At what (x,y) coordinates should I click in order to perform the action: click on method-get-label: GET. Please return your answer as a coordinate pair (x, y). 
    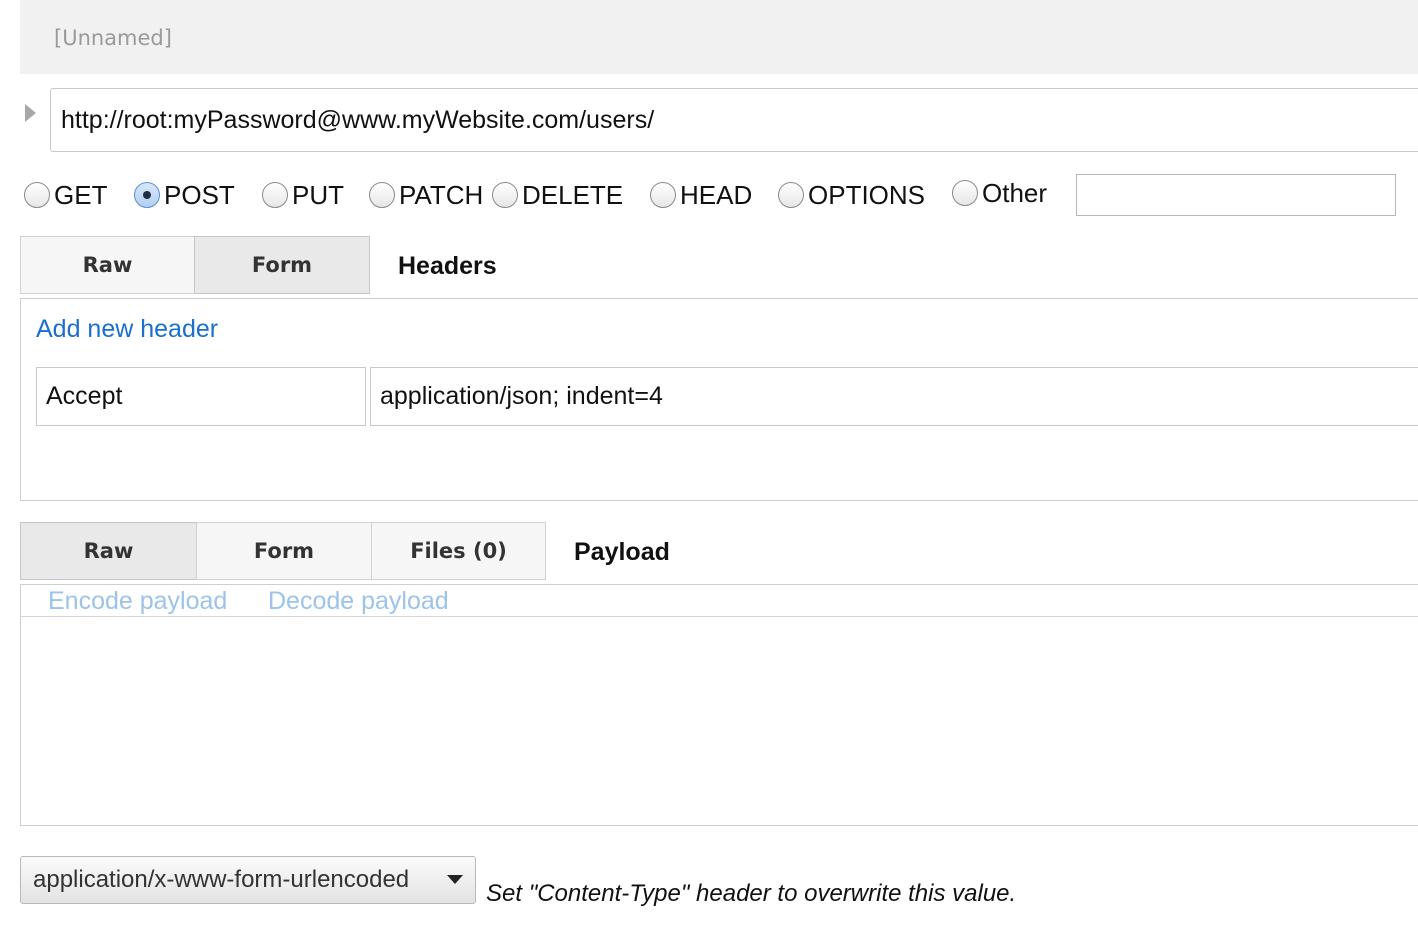
    Looking at the image, I should click on (81, 194).